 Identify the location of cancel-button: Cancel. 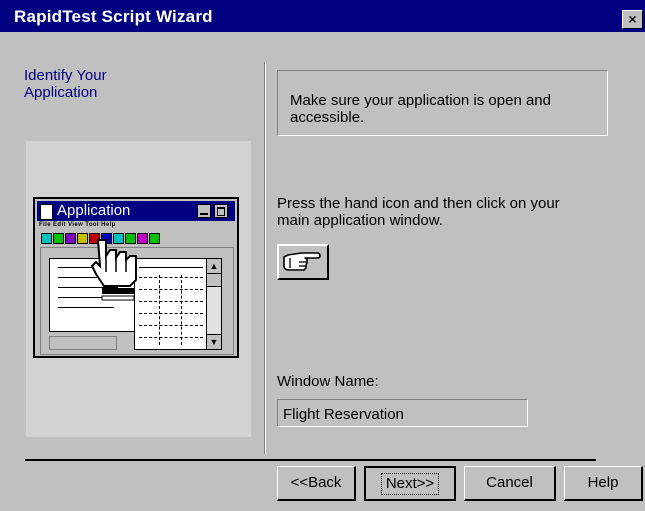
(510, 483).